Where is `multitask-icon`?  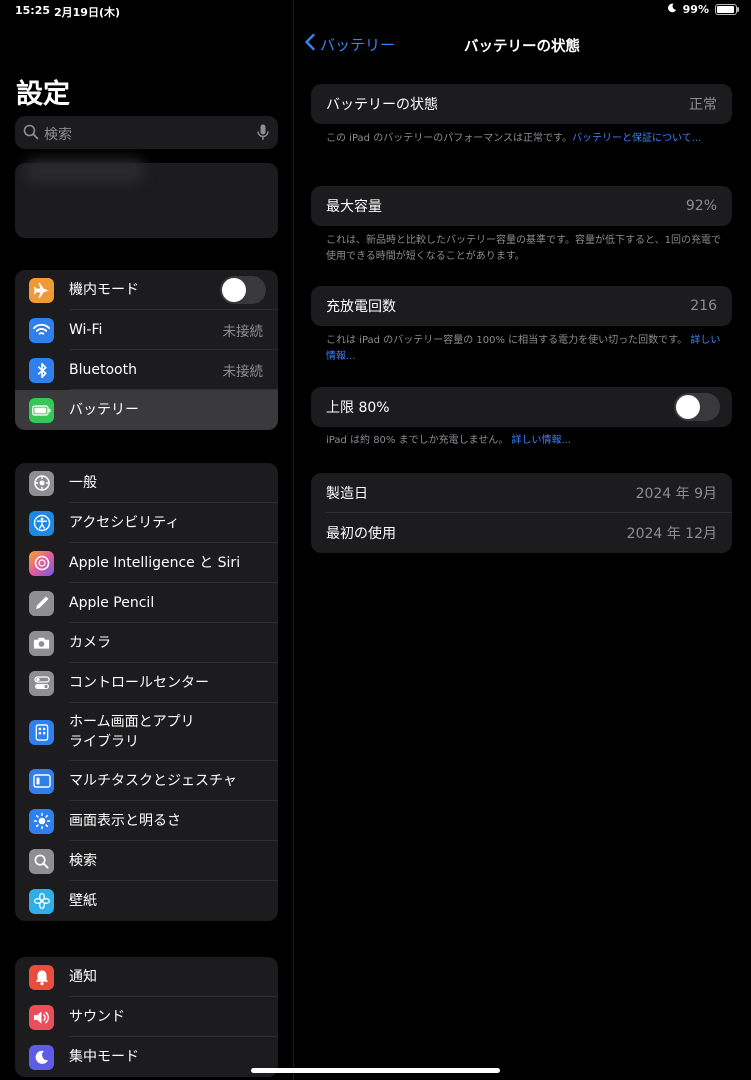
multitask-icon is located at coordinates (41, 781).